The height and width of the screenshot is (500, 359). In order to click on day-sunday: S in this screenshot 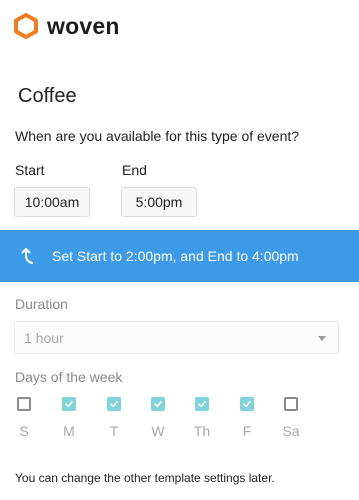, I will do `click(24, 418)`.